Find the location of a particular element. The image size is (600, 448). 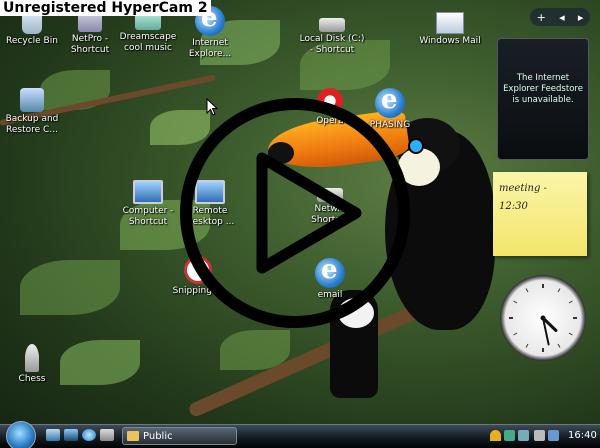

icon-label-line: Windows Mail is located at coordinates (449, 41).